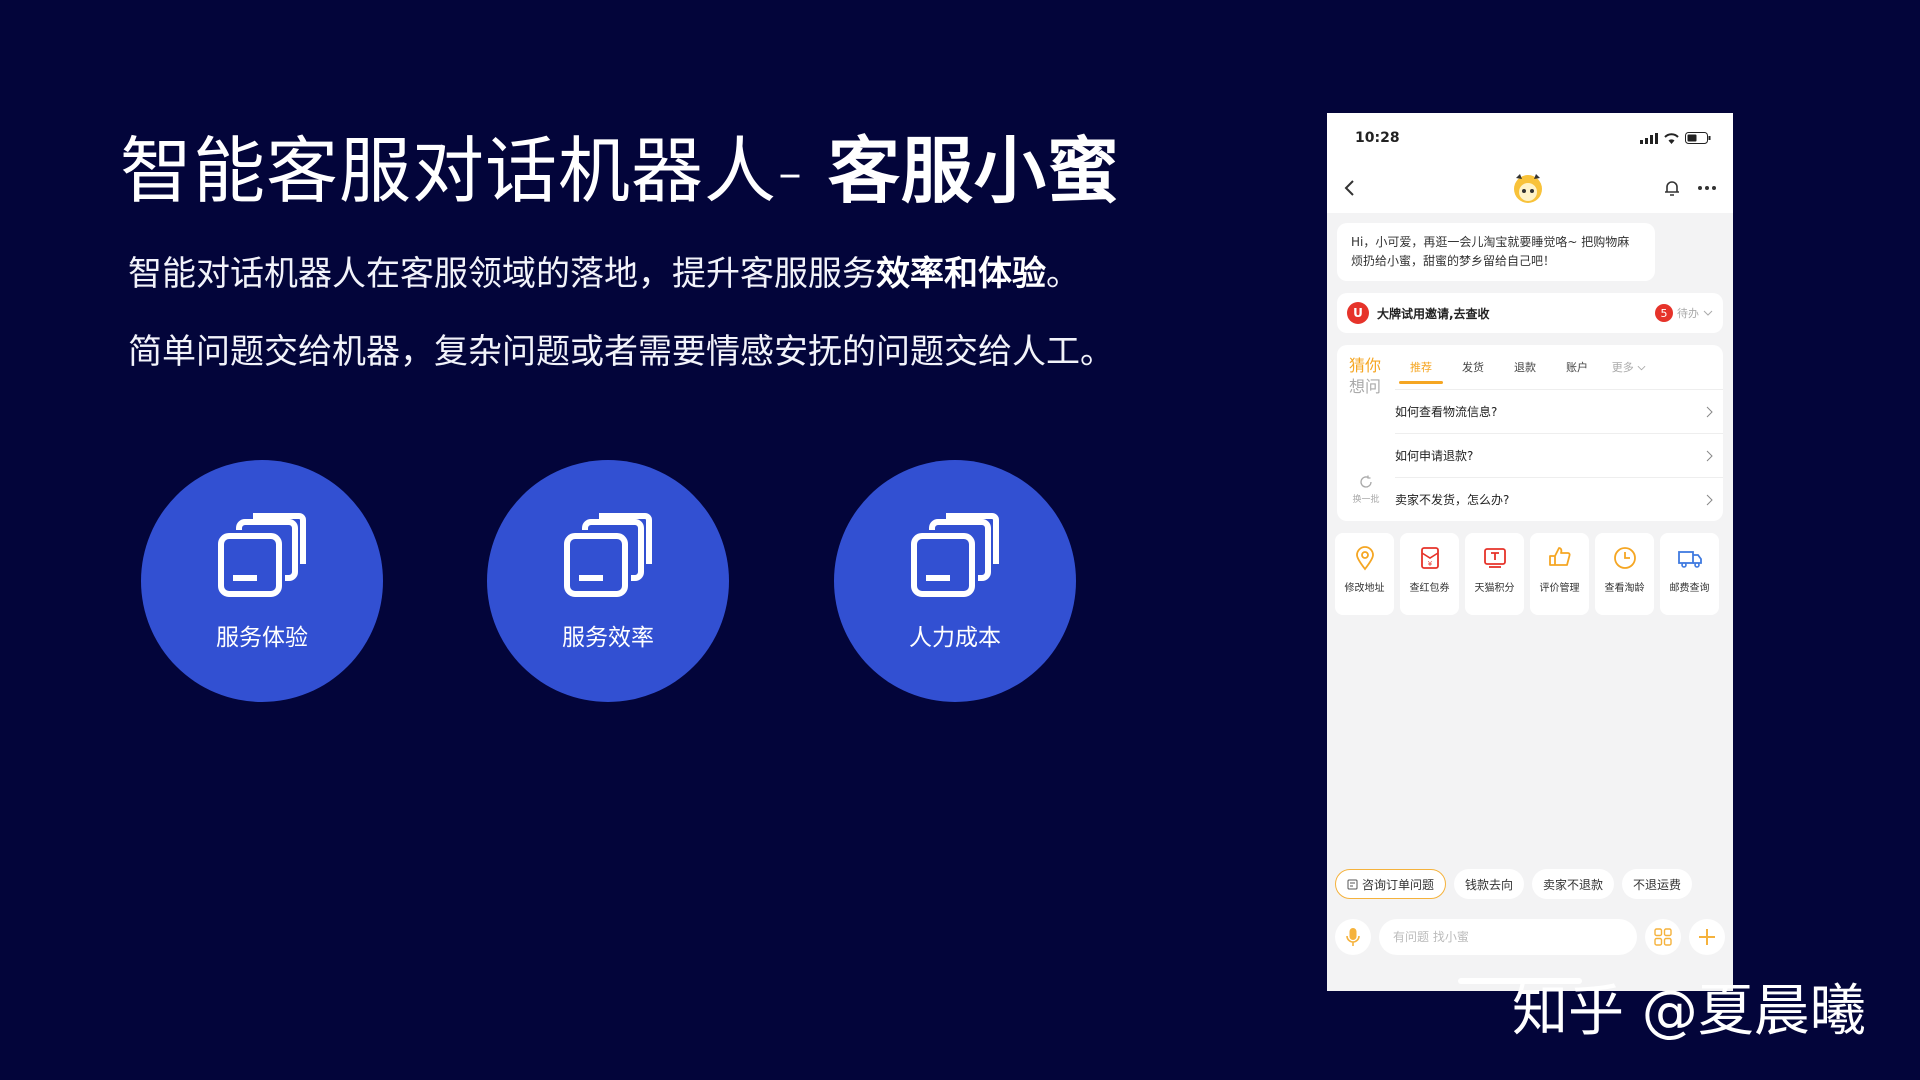  I want to click on circle-label: 人力成本, so click(955, 638).